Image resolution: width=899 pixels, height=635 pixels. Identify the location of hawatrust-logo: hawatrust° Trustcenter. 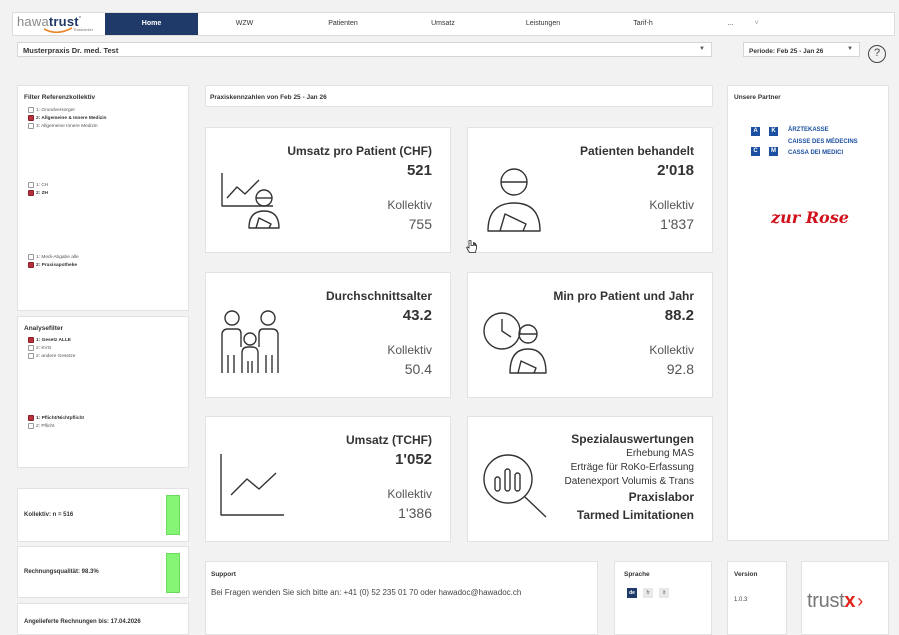
(59, 24).